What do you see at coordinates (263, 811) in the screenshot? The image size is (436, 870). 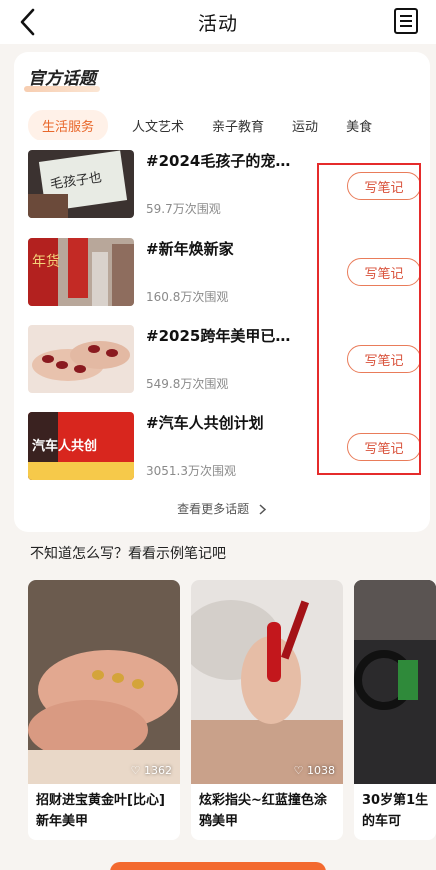 I see `example-note-caption: 炫彩指尖~红蓝撞色涂鸦美甲` at bounding box center [263, 811].